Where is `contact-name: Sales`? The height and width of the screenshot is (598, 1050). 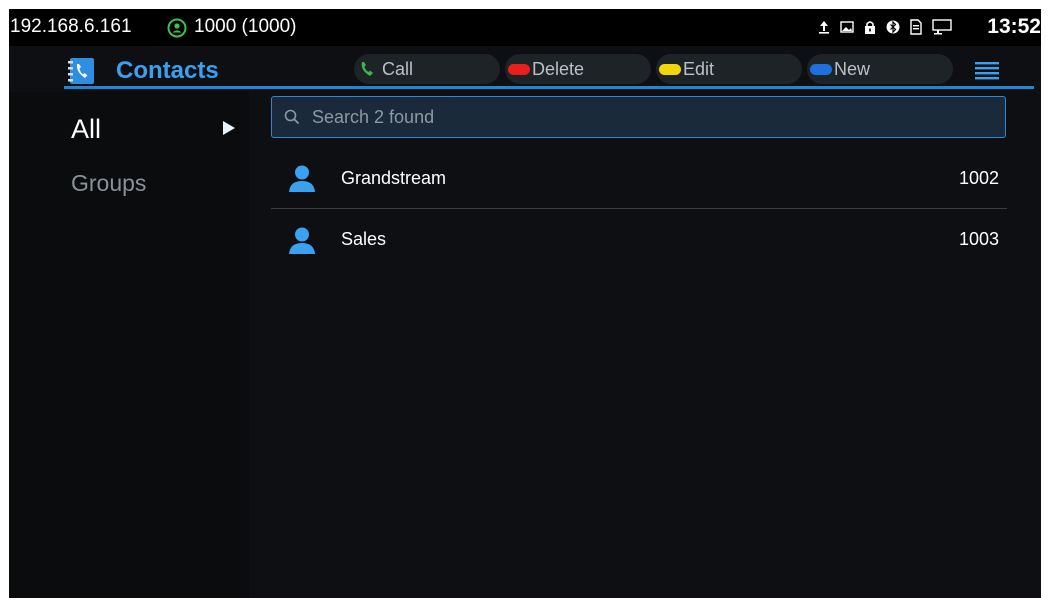 contact-name: Sales is located at coordinates (364, 239).